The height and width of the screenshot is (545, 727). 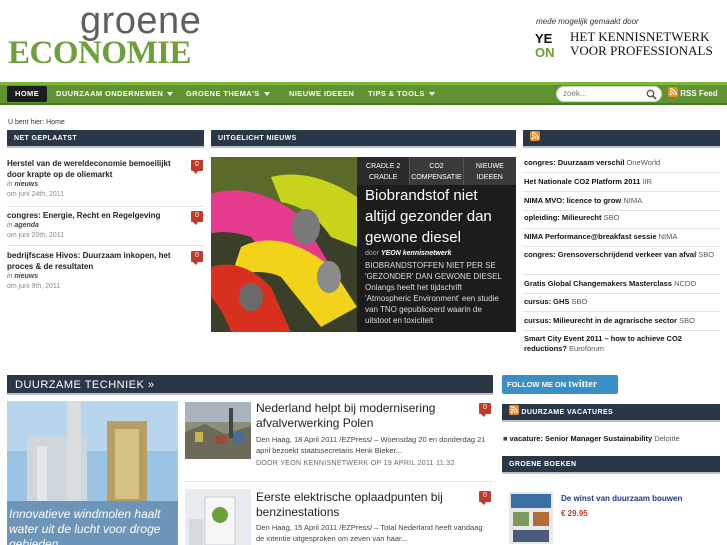 I want to click on brand-word-economie: ECONOMIE, so click(x=100, y=53).